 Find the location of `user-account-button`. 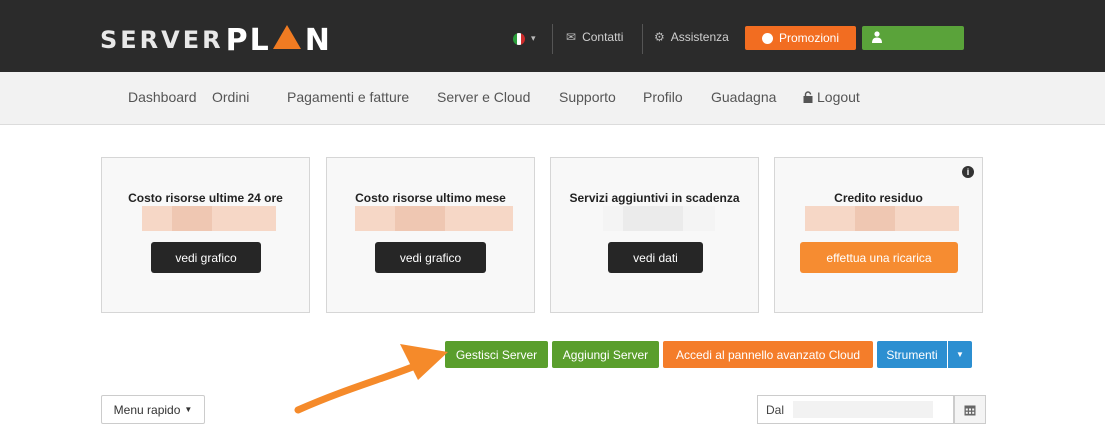

user-account-button is located at coordinates (913, 38).